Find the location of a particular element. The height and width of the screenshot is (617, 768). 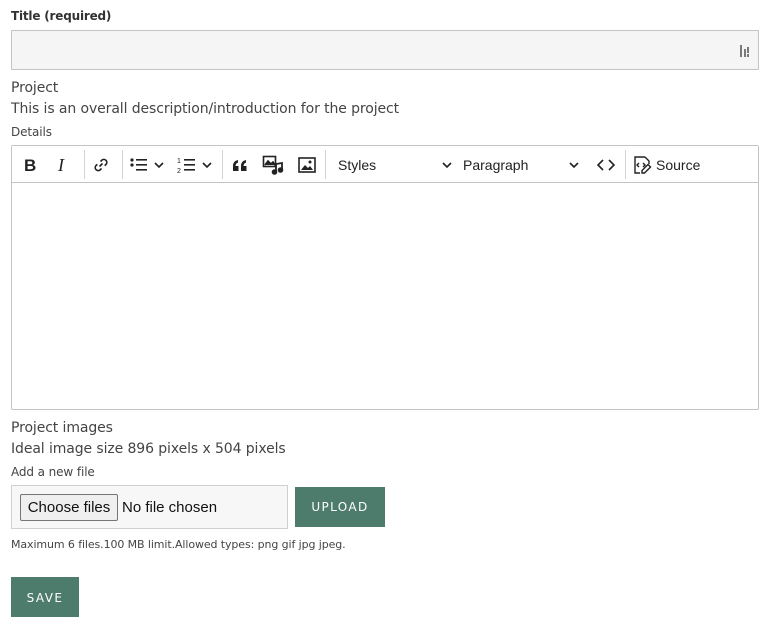

title-field is located at coordinates (385, 50).